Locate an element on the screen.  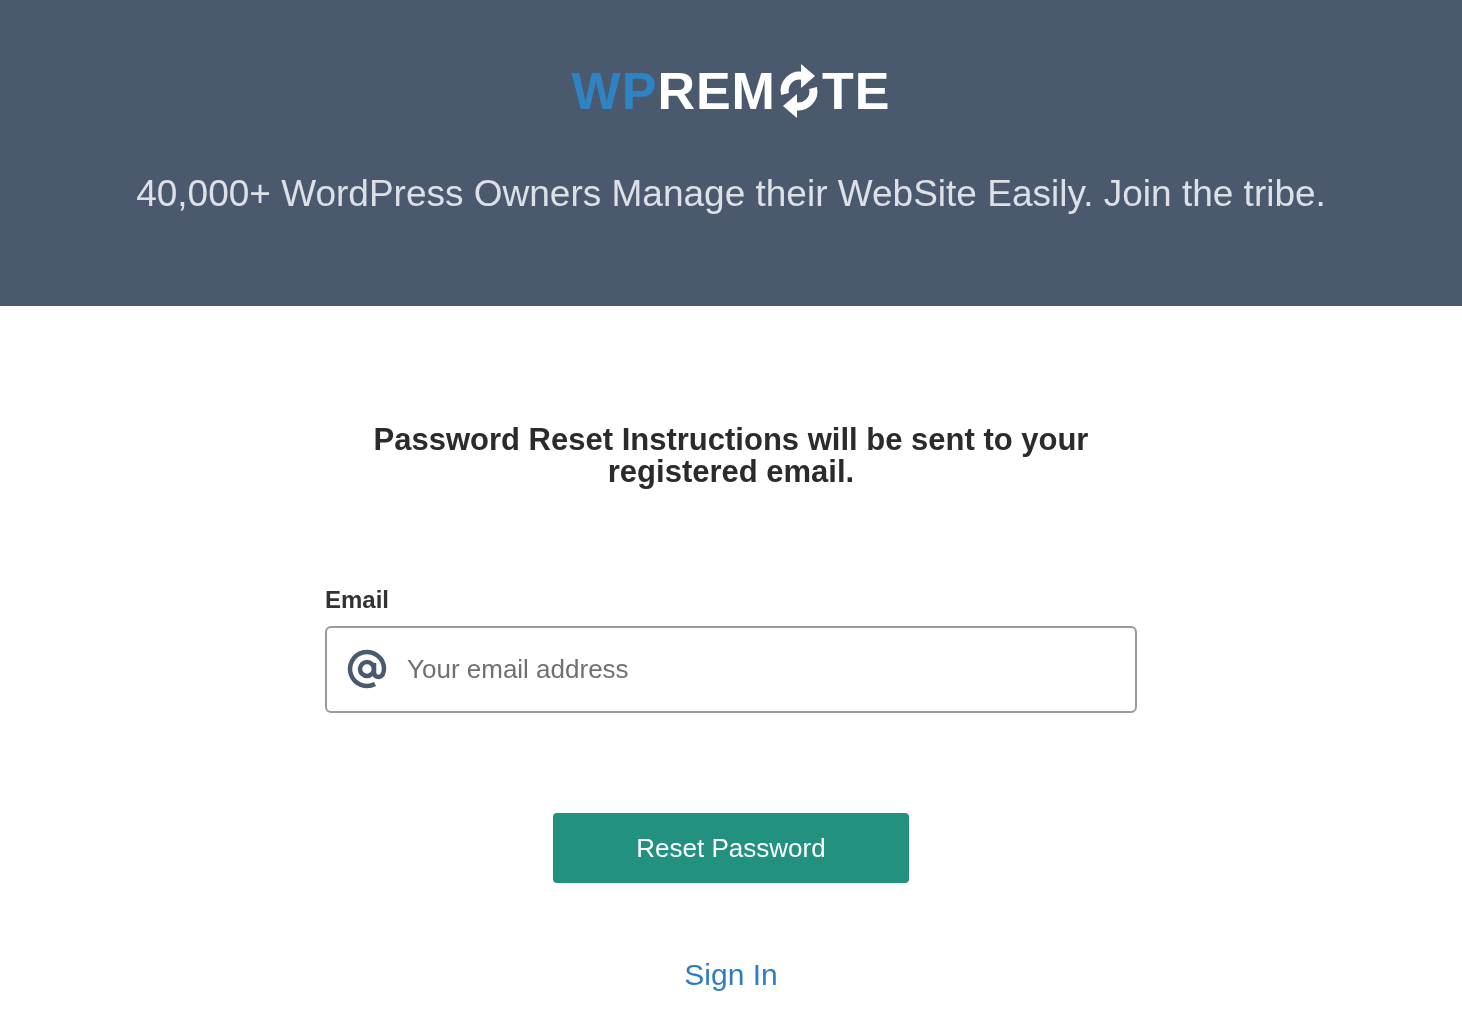
sign-in-link: Sign In is located at coordinates (731, 975).